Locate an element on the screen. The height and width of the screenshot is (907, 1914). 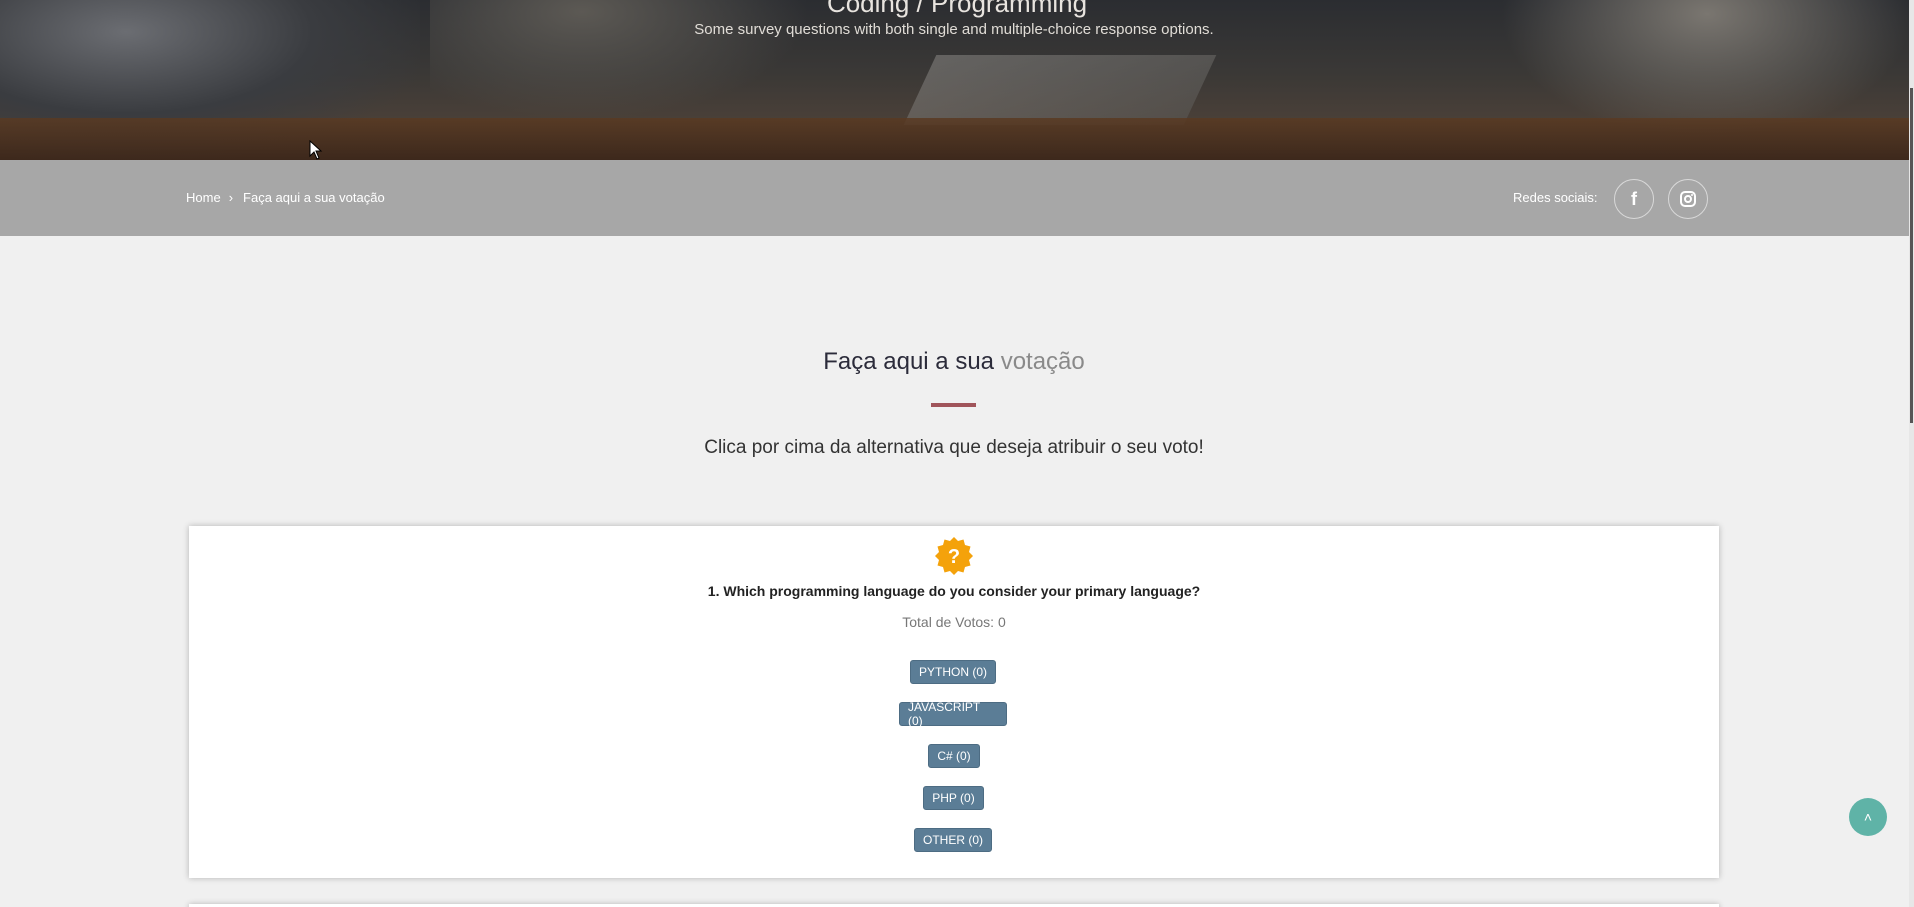
page-scrollbar is located at coordinates (1911, 453).